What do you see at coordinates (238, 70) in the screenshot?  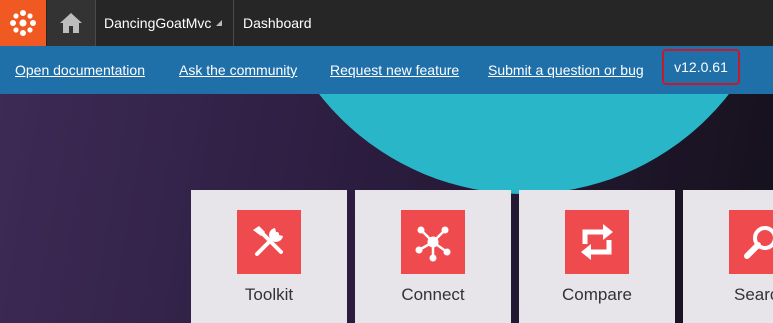 I see `ask-community-link: Ask the community` at bounding box center [238, 70].